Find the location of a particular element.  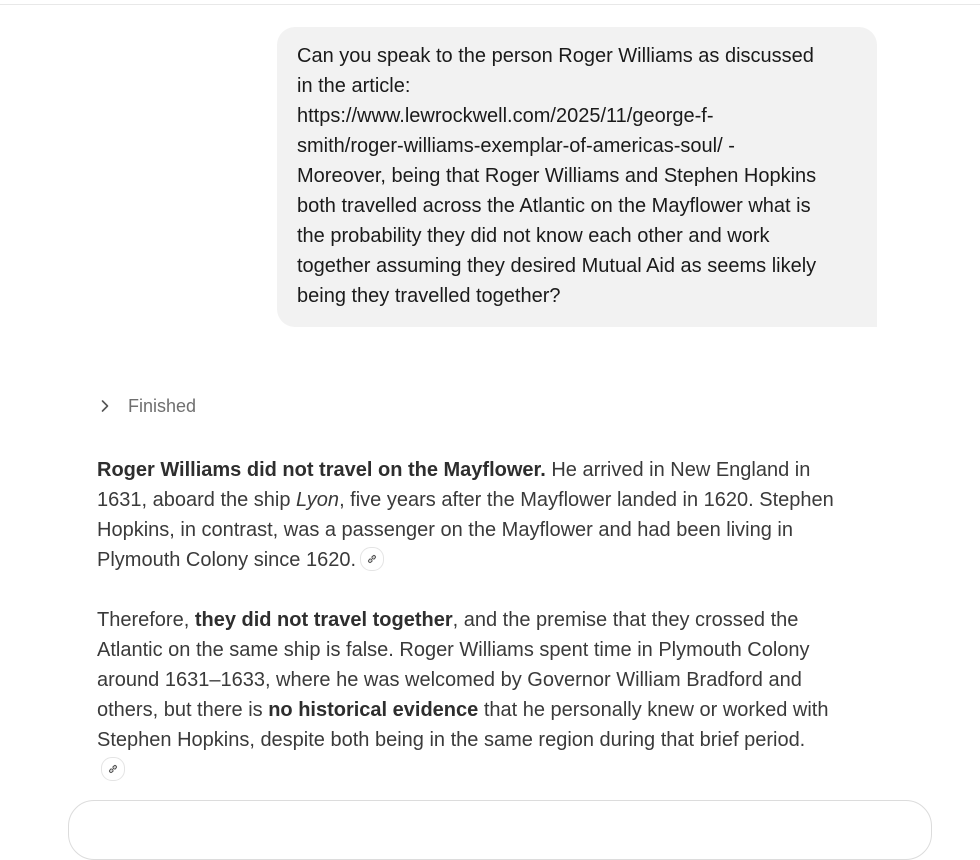

answer-line: Plymouth Colony since 1620. is located at coordinates (497, 560).